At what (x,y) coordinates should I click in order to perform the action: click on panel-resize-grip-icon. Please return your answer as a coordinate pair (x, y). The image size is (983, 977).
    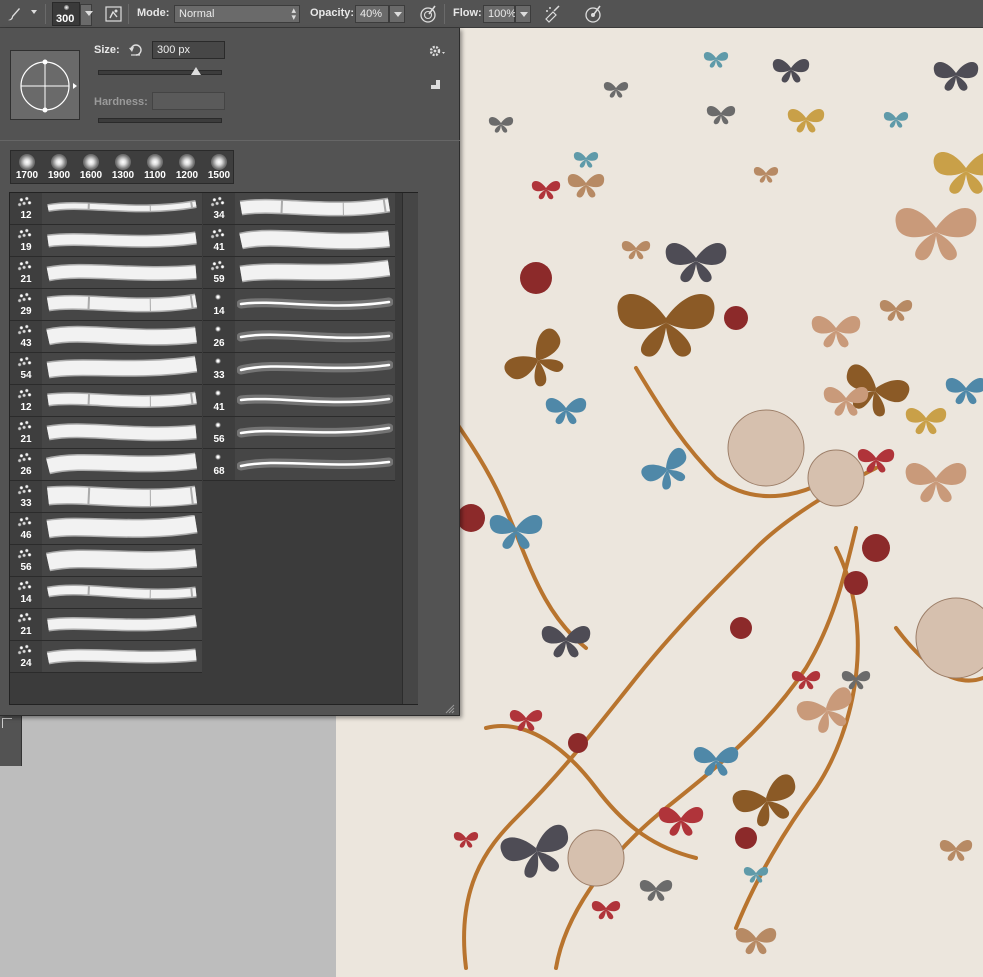
    Looking at the image, I should click on (450, 707).